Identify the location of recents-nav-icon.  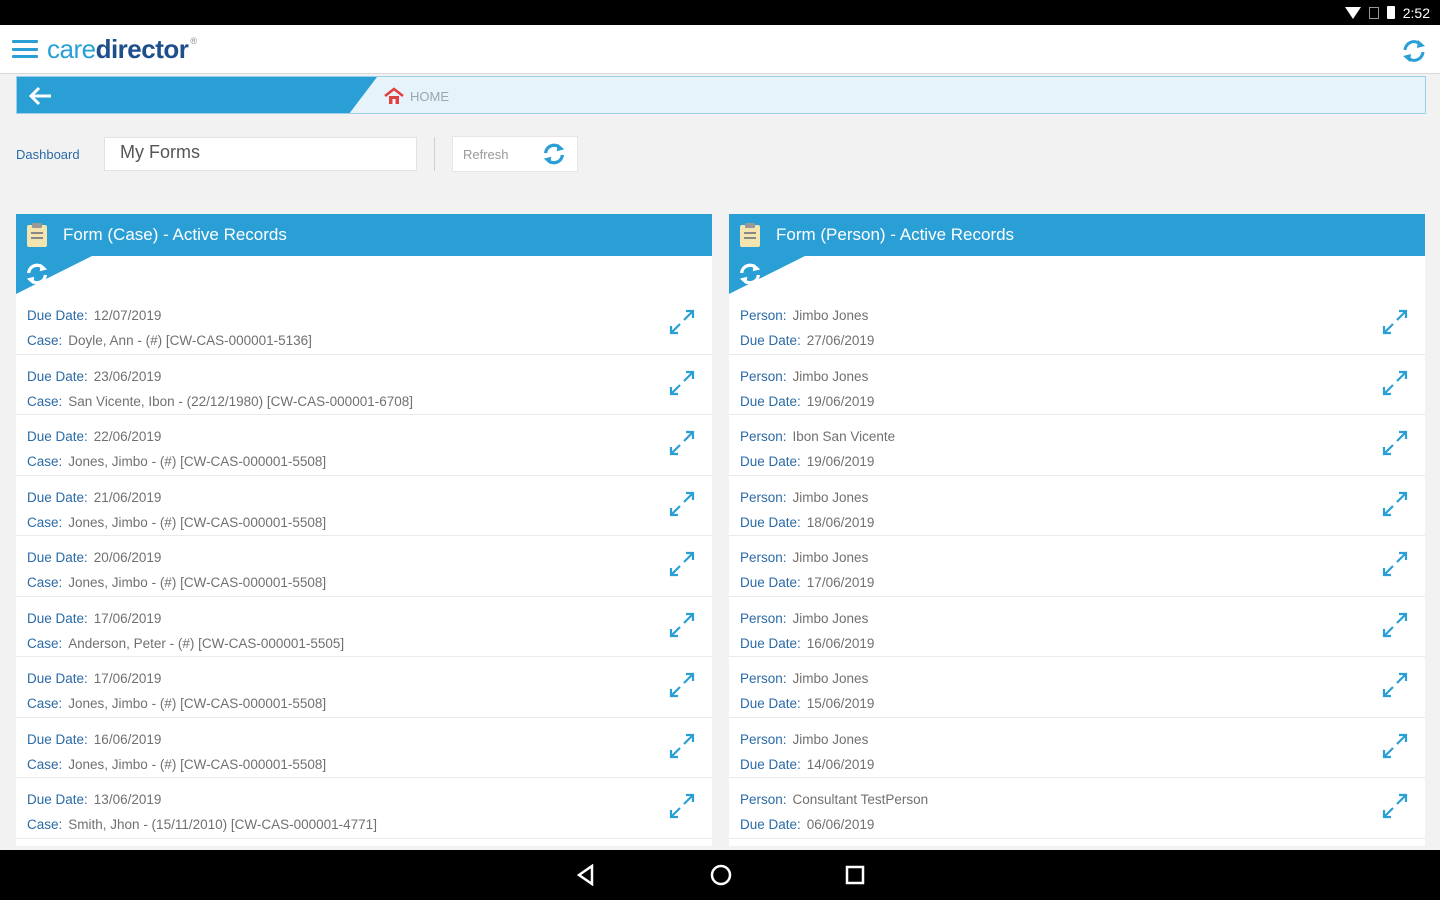
(855, 875).